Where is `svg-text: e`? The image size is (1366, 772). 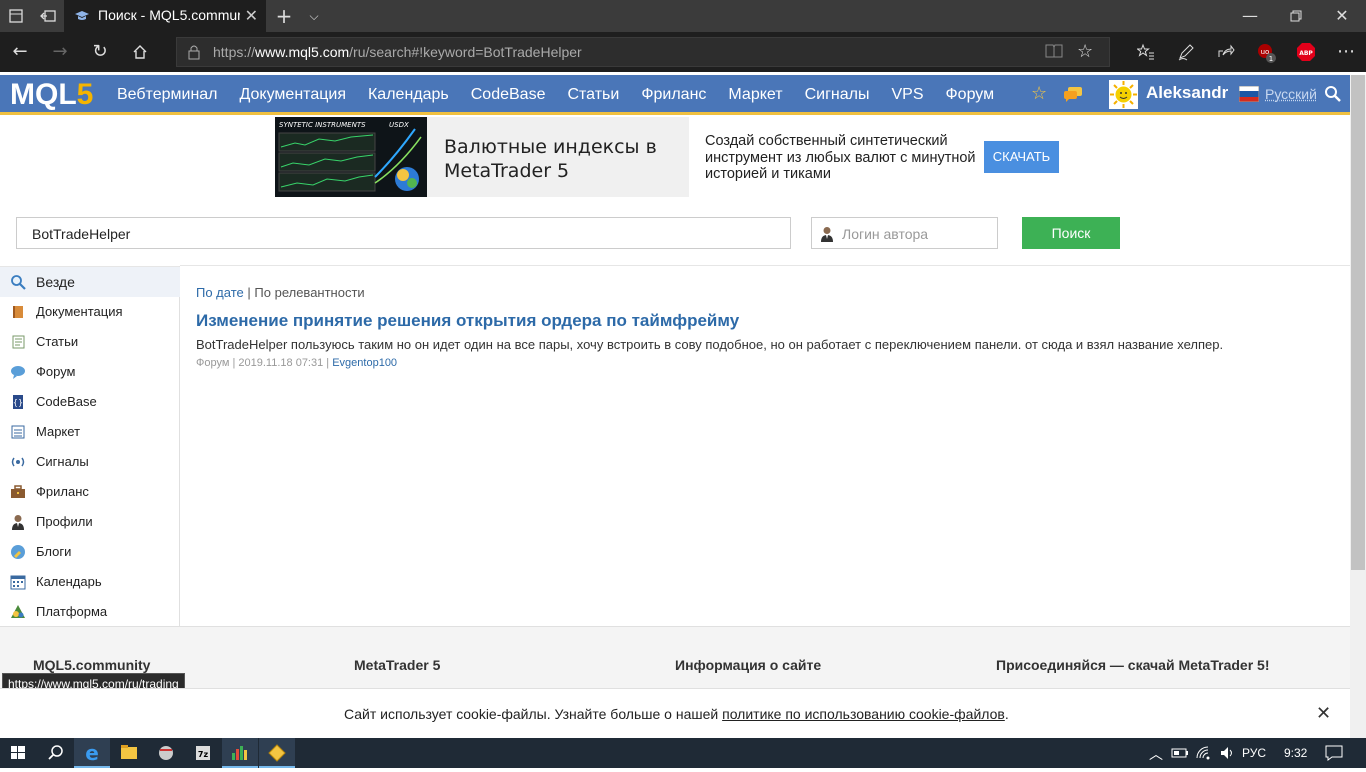
svg-text: e is located at coordinates (92, 753).